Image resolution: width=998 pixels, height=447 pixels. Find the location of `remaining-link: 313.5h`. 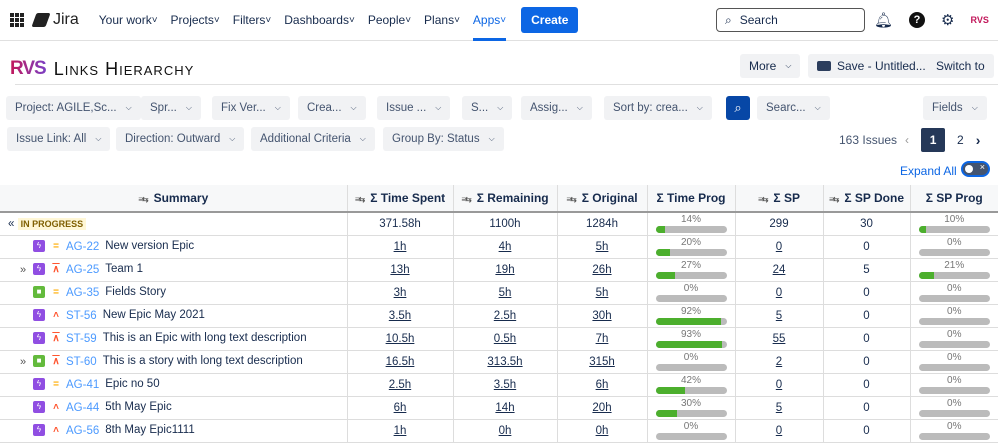

remaining-link: 313.5h is located at coordinates (504, 362).